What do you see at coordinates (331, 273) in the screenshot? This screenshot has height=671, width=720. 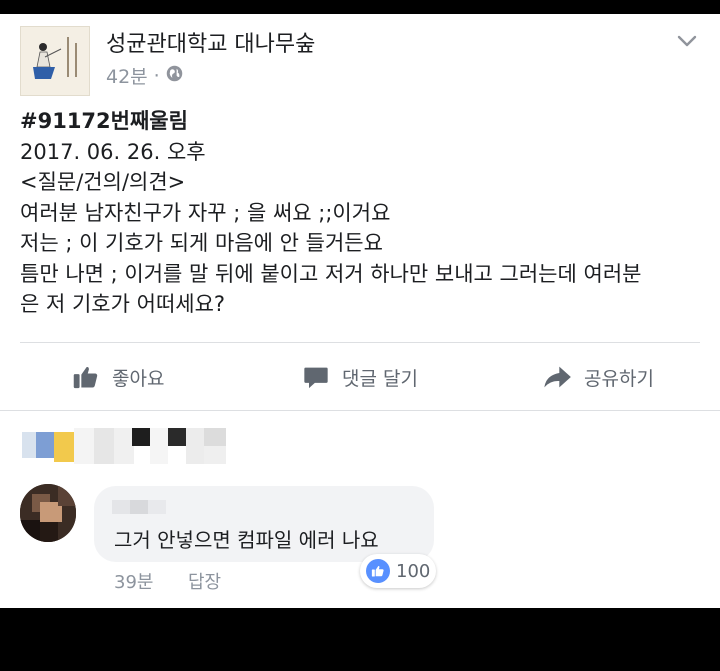 I see `post-line: 틈만 나면 ; 이거를 말 뒤에 붙이고 저거 하나만 보내고 그러는데 여러분` at bounding box center [331, 273].